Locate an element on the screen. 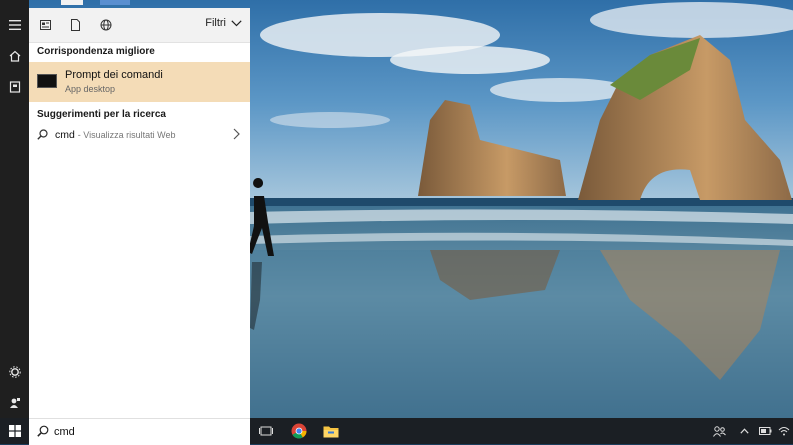 This screenshot has width=793, height=445. settings-icon is located at coordinates (14, 372).